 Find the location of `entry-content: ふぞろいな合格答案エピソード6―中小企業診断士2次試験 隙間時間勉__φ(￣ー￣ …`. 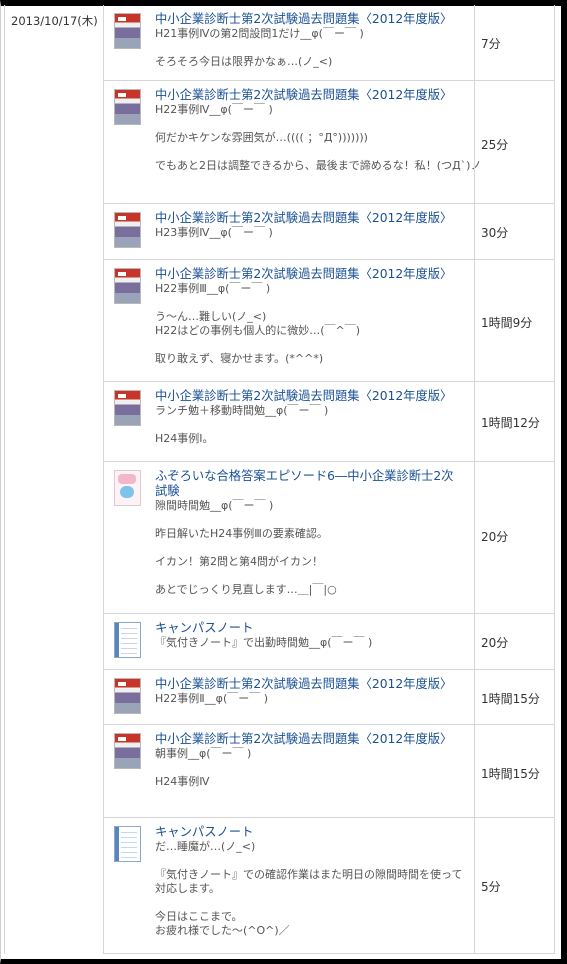

entry-content: ふぞろいな合格答案エピソード6―中小企業診断士2次試験 隙間時間勉__φ(￣ー￣ … is located at coordinates (310, 533).